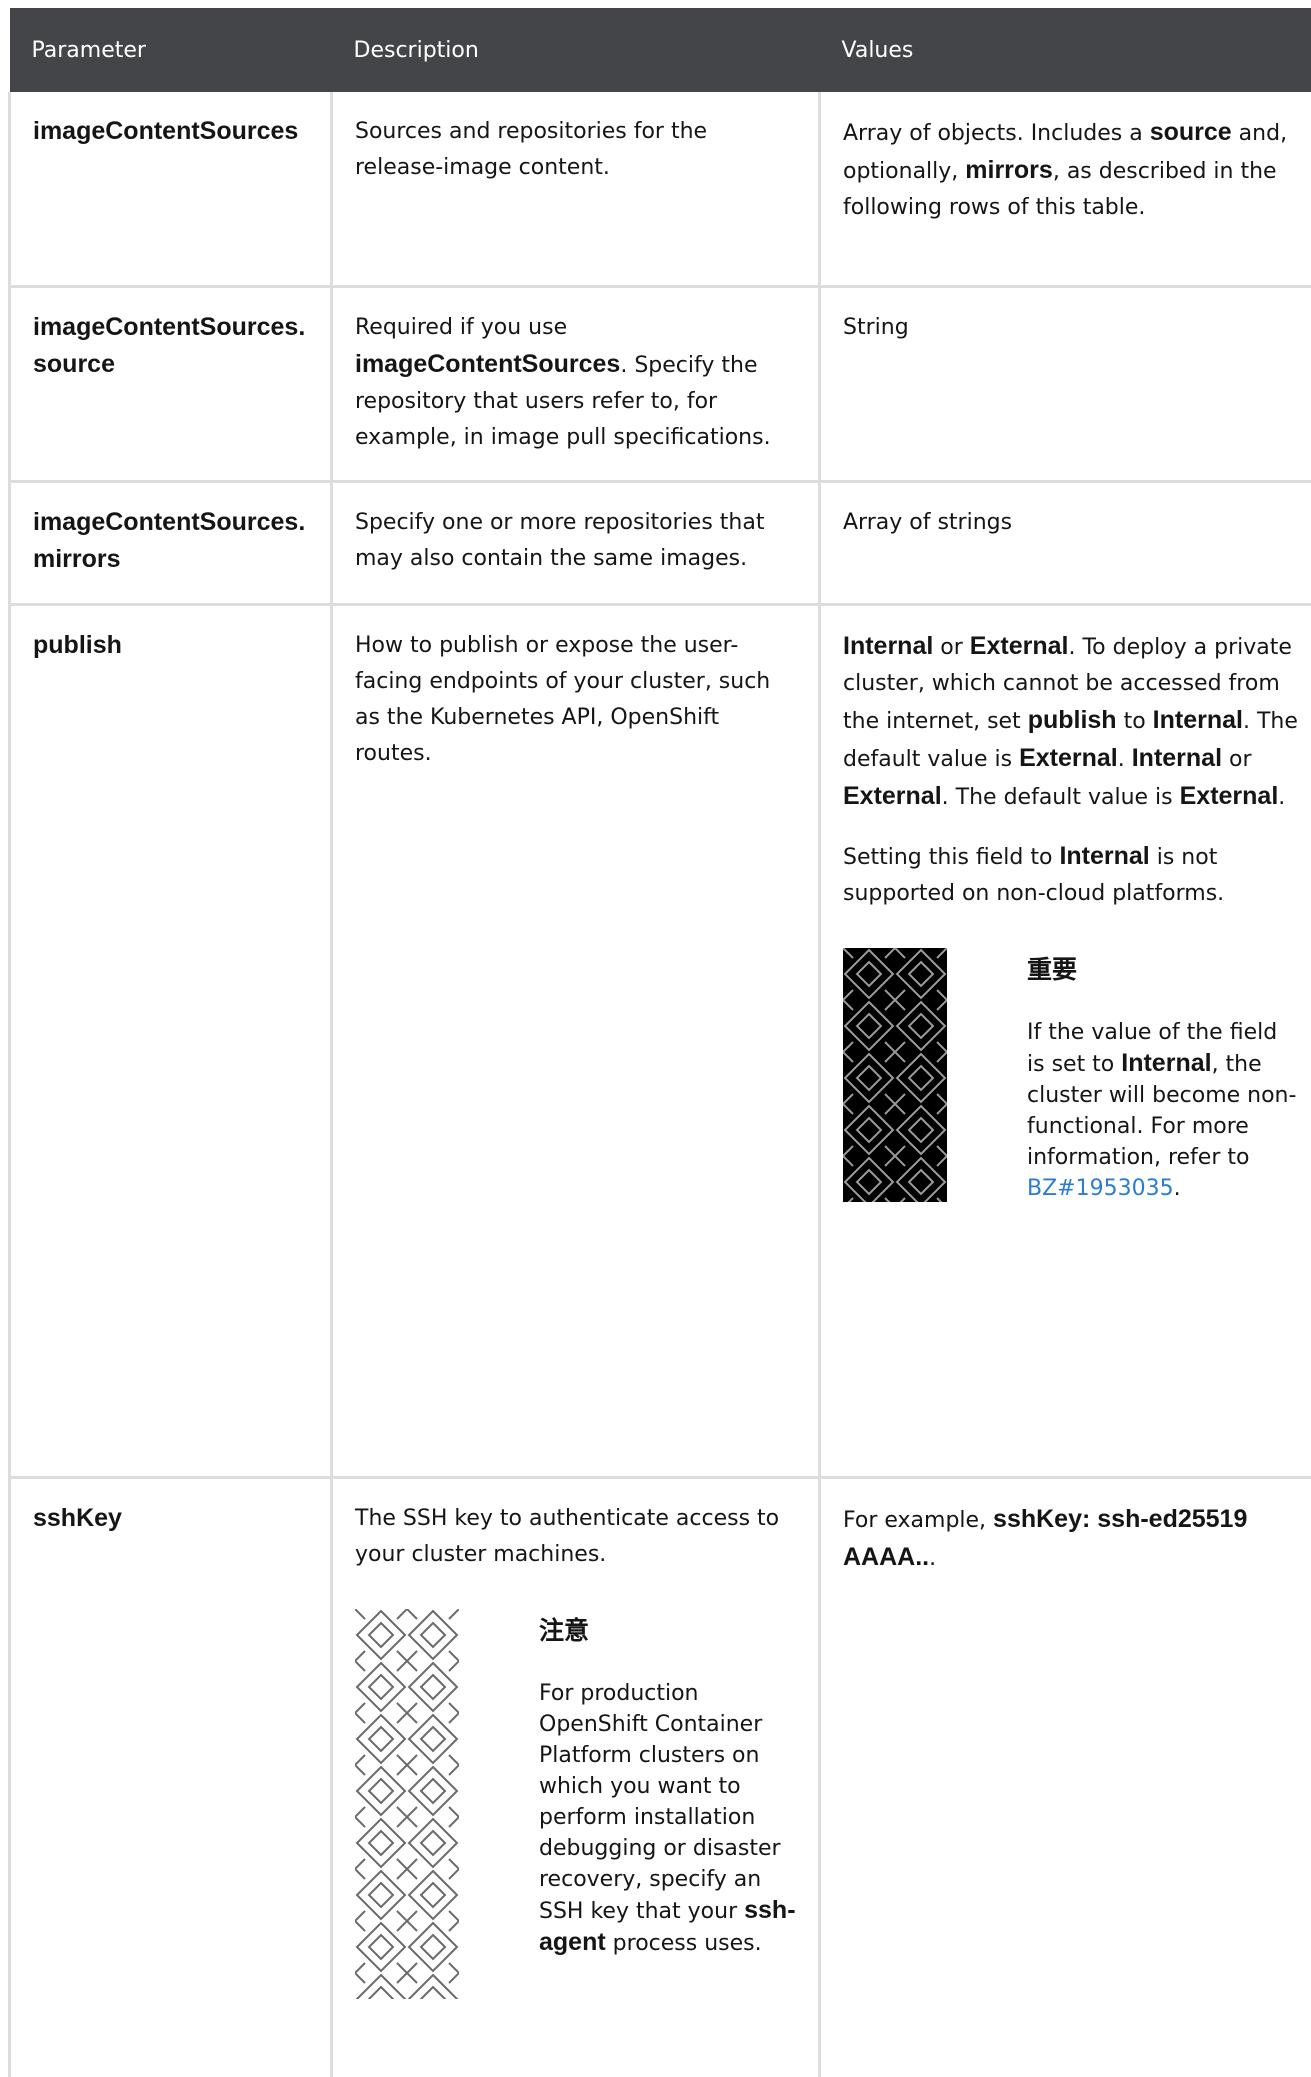 The image size is (1311, 2077). What do you see at coordinates (1061, 797) in the screenshot?
I see `values-text: . The default value is` at bounding box center [1061, 797].